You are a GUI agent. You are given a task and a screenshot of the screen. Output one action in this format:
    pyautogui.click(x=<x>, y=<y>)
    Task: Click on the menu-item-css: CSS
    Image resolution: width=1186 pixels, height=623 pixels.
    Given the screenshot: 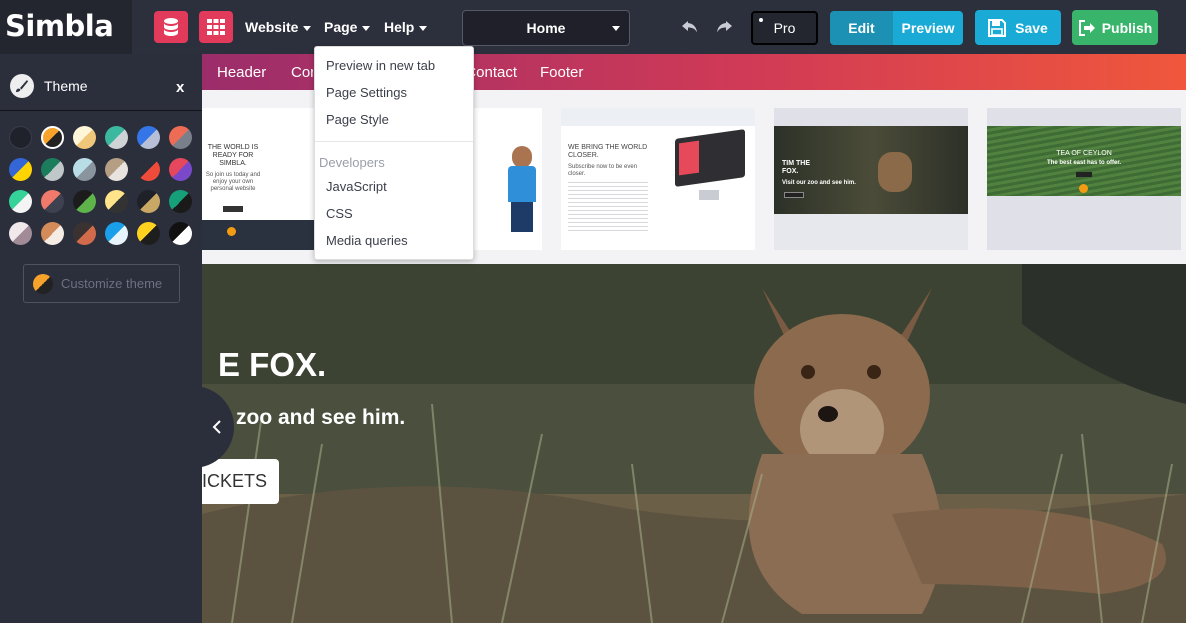 What is the action you would take?
    pyautogui.click(x=339, y=213)
    